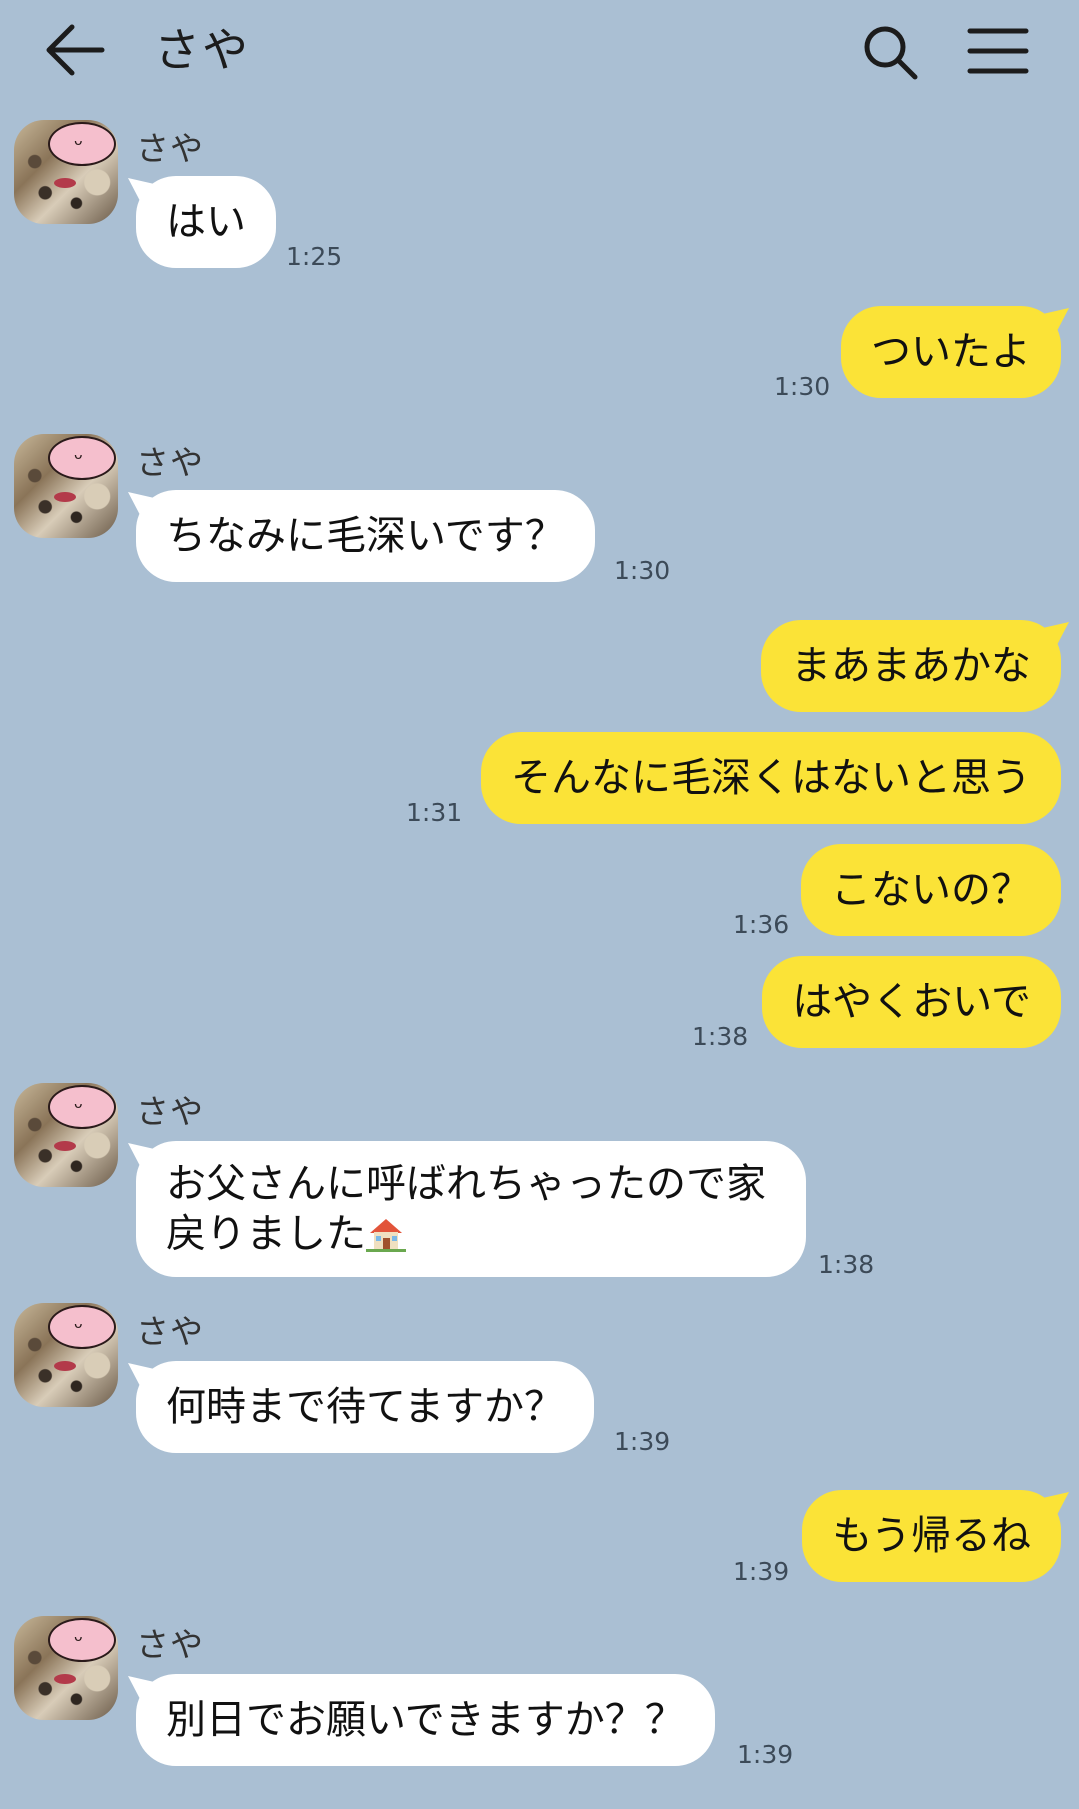 This screenshot has width=1079, height=1809. What do you see at coordinates (365, 536) in the screenshot?
I see `incoming-message-bubble: ちなみに毛深いです？` at bounding box center [365, 536].